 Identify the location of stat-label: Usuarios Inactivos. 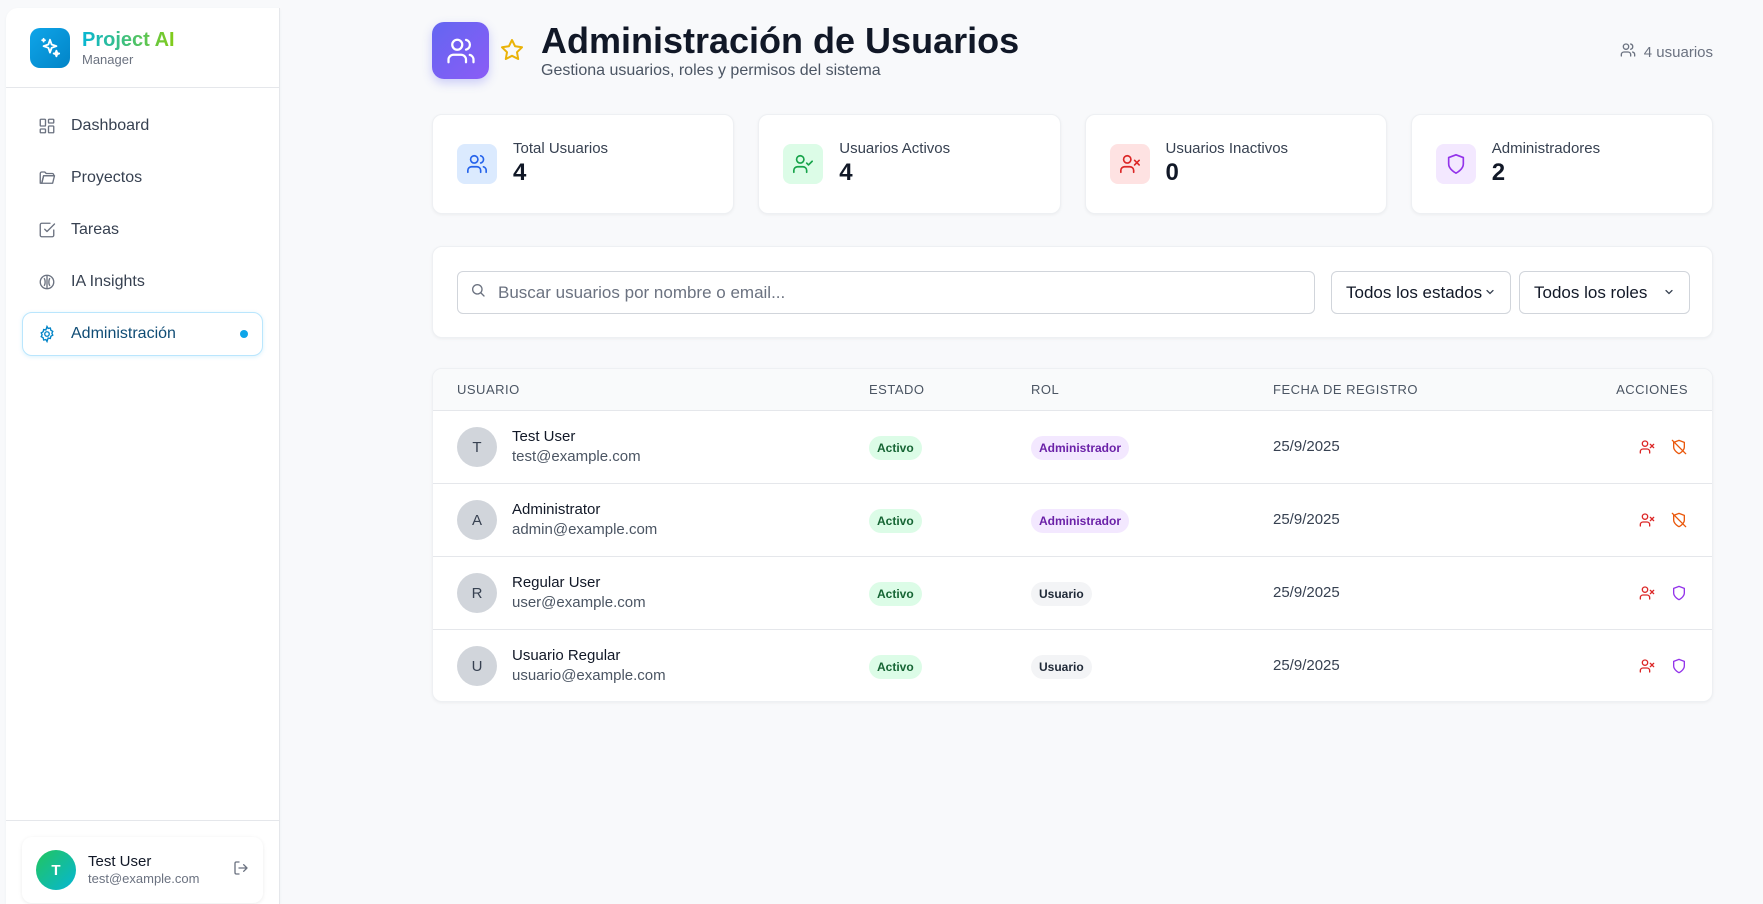
(1227, 148).